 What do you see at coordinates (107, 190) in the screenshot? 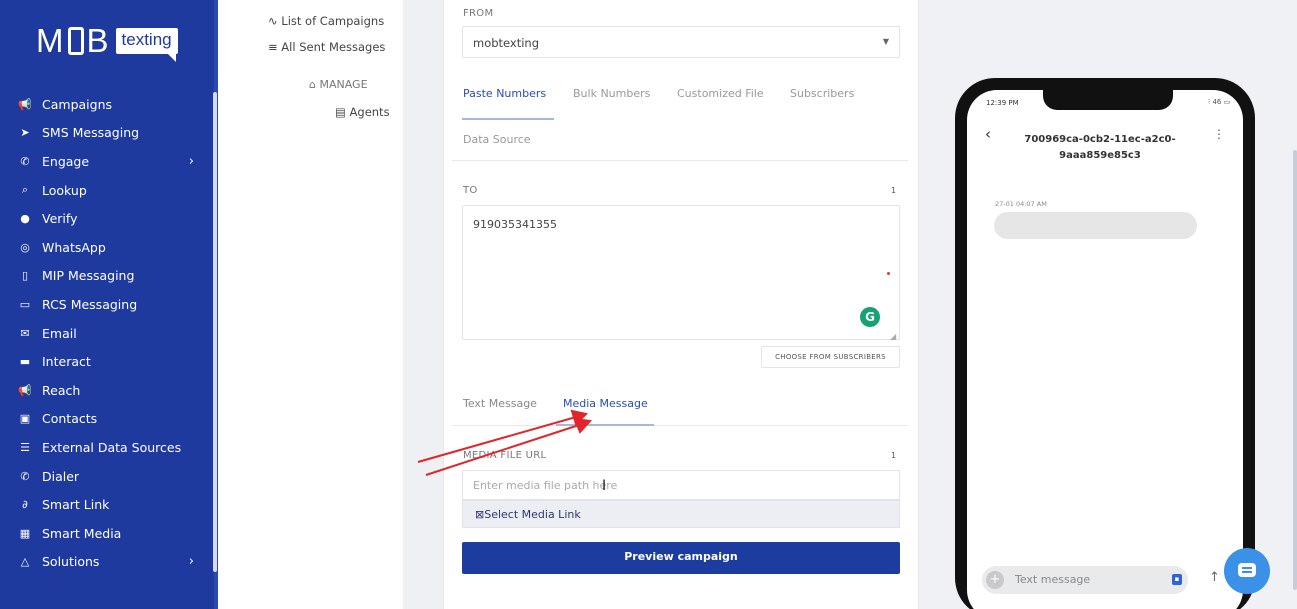
I see `sidebar-item-lookup: ⌕ Lookup` at bounding box center [107, 190].